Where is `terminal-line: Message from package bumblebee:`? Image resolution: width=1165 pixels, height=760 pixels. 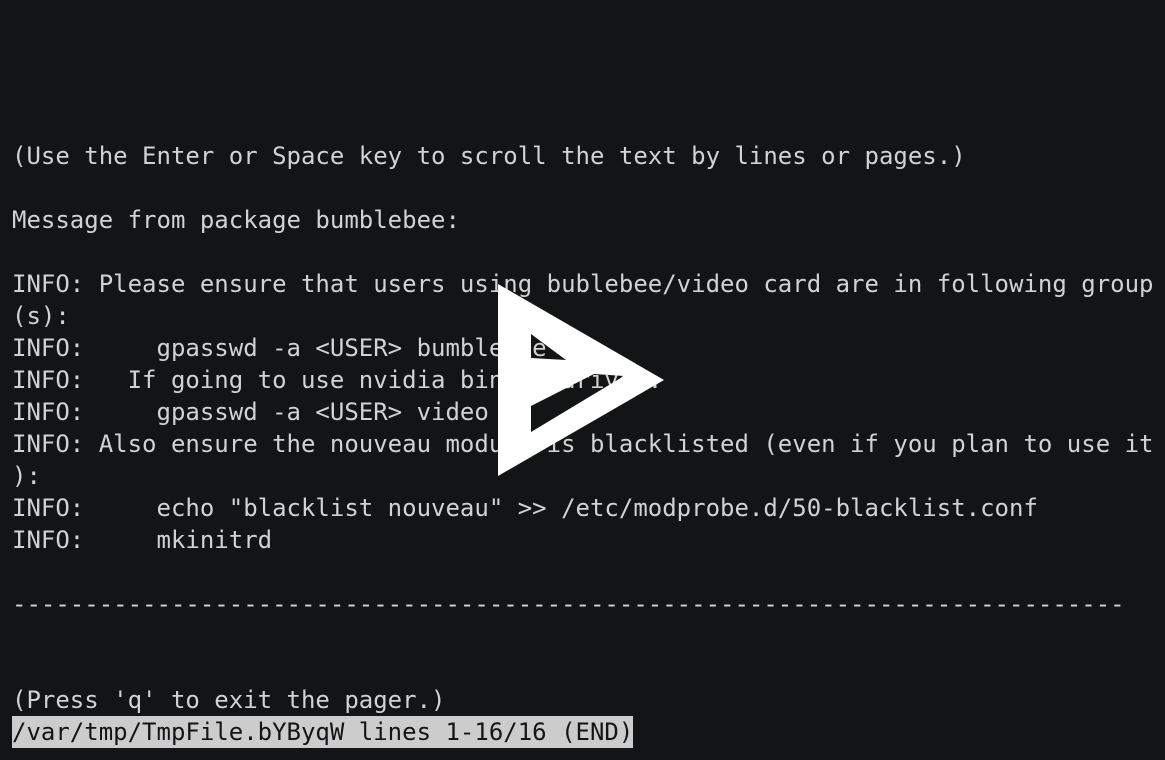 terminal-line: Message from package bumblebee: is located at coordinates (236, 220).